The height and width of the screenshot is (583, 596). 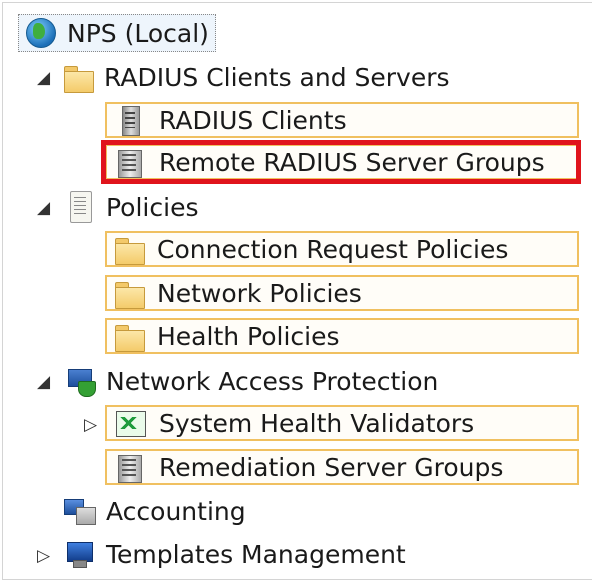 I want to click on node-label: Remote RADIUS Server Groups, so click(x=352, y=162).